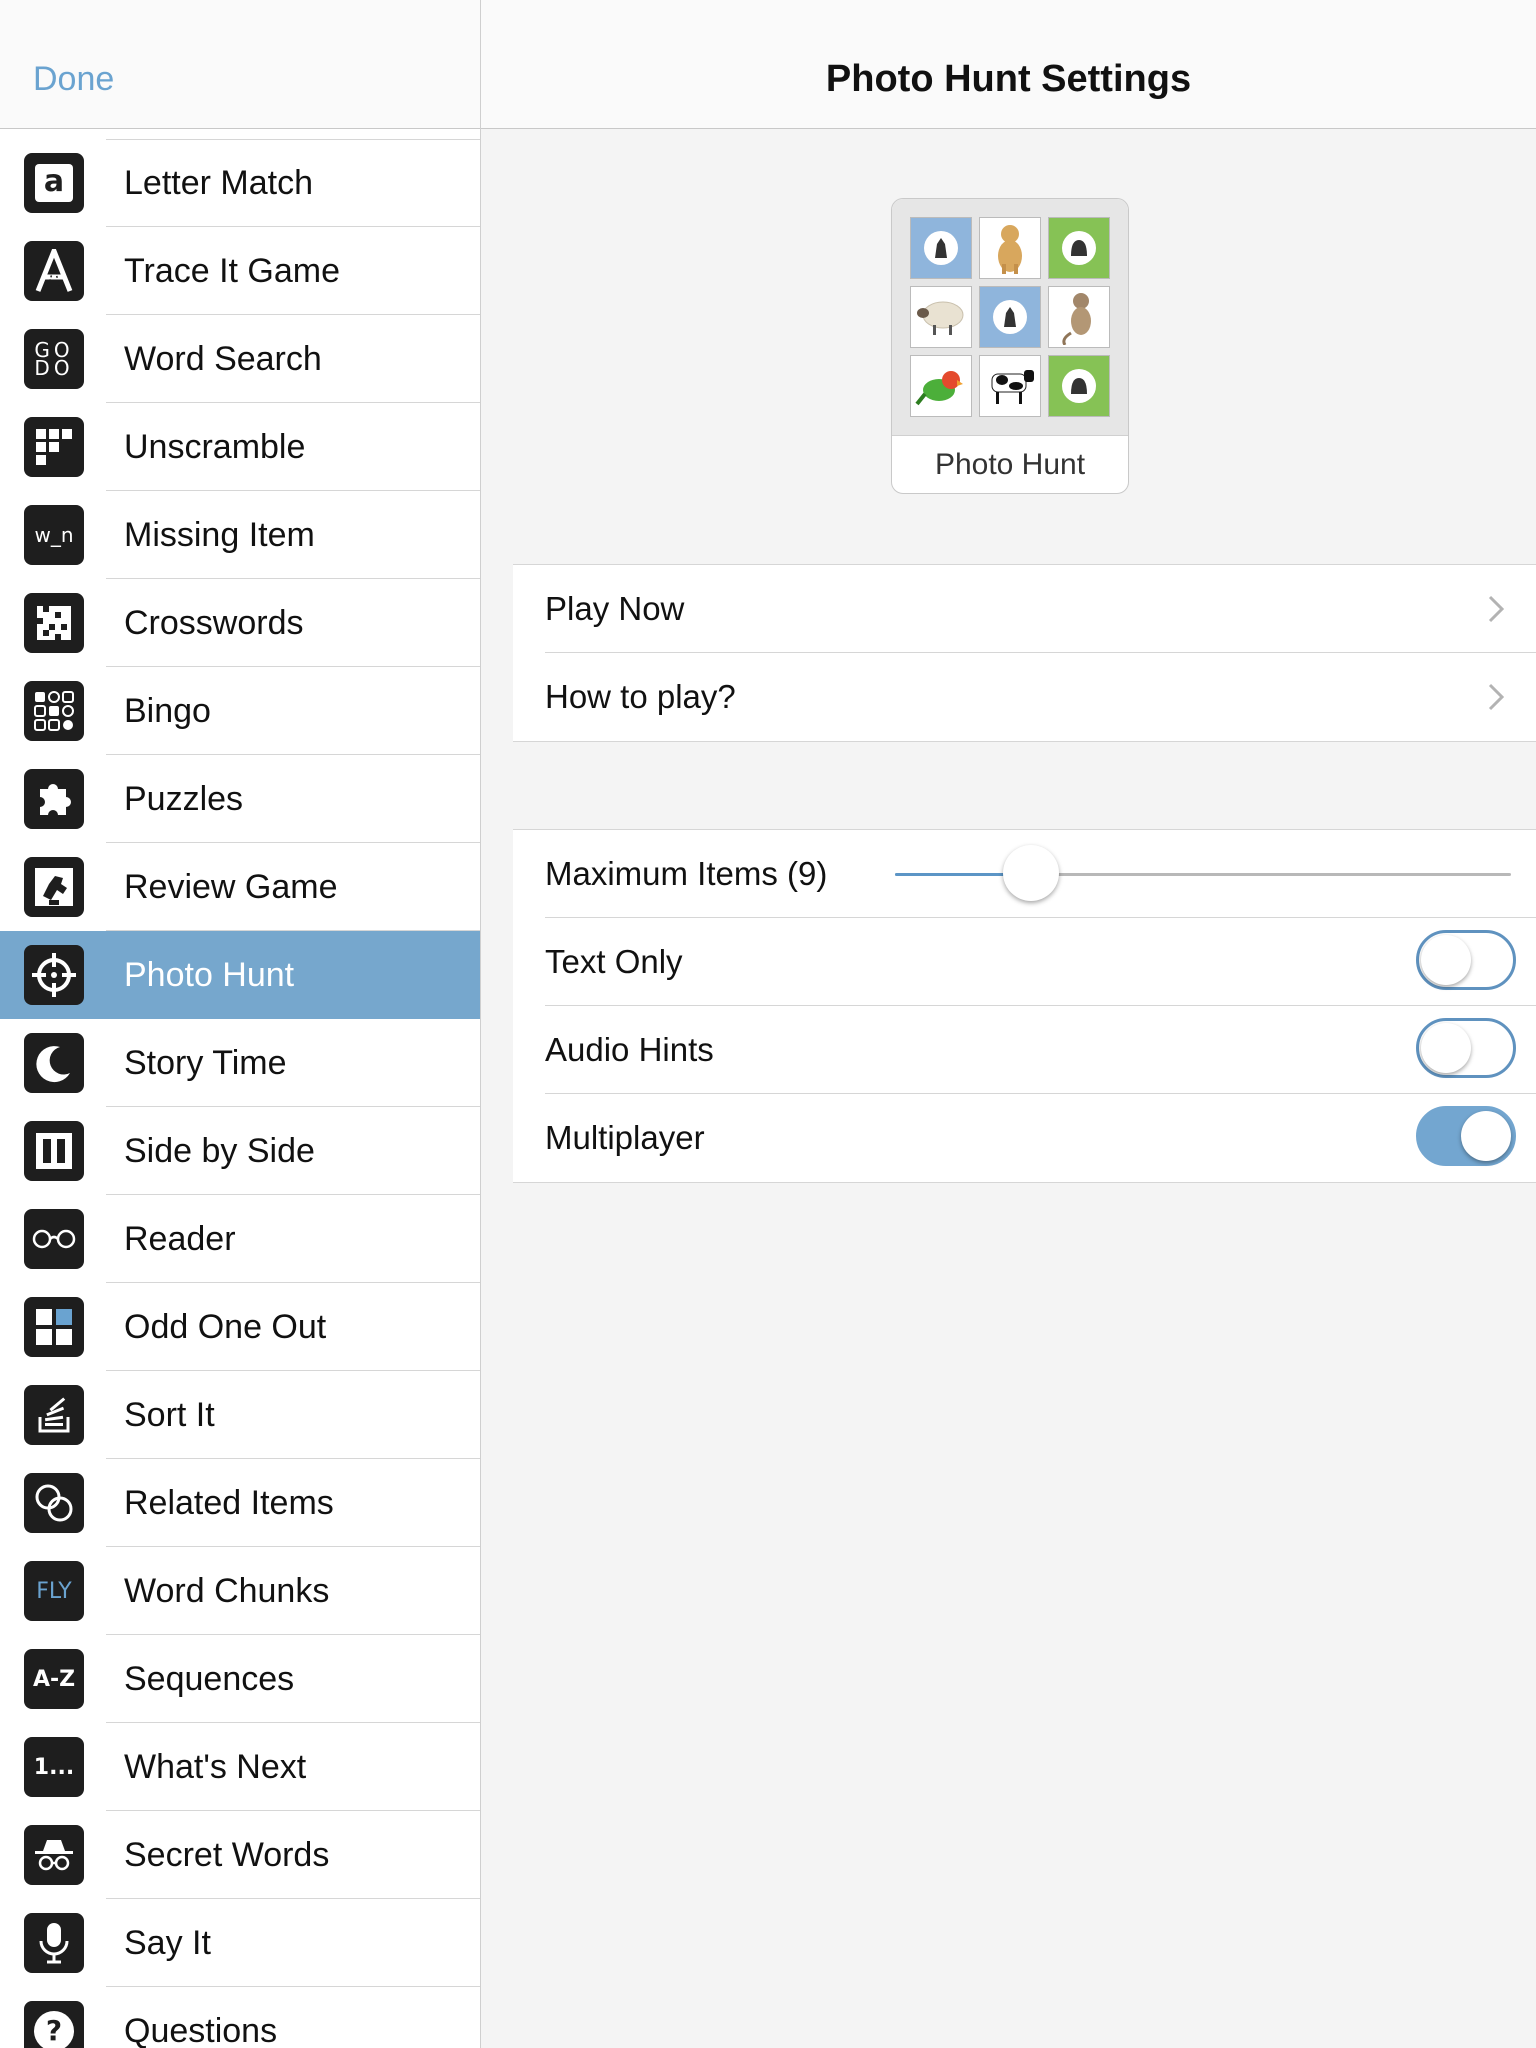 Image resolution: width=1536 pixels, height=2048 pixels. What do you see at coordinates (54, 887) in the screenshot?
I see `review-icon` at bounding box center [54, 887].